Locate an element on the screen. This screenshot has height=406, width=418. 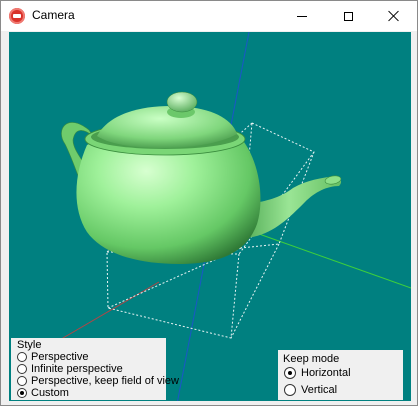
style-option-label: Infinite perspective is located at coordinates (77, 369).